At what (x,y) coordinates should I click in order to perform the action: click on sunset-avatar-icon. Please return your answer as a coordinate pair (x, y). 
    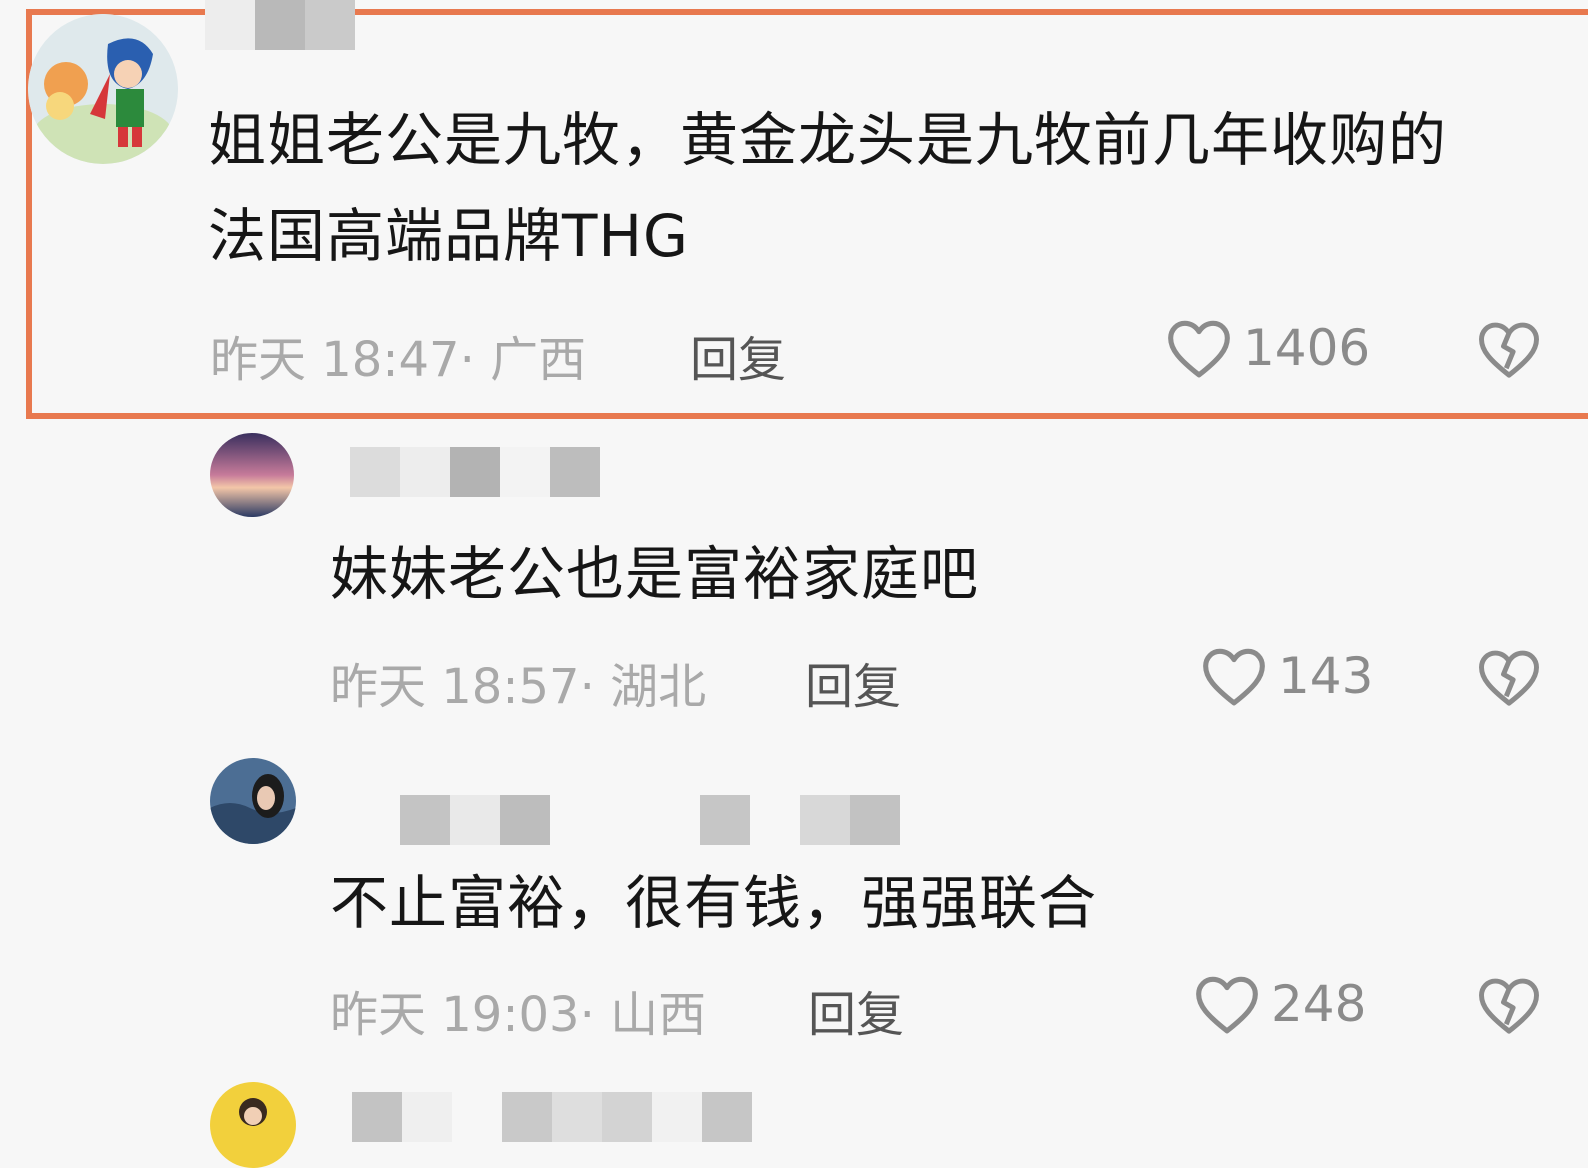
    Looking at the image, I should click on (252, 475).